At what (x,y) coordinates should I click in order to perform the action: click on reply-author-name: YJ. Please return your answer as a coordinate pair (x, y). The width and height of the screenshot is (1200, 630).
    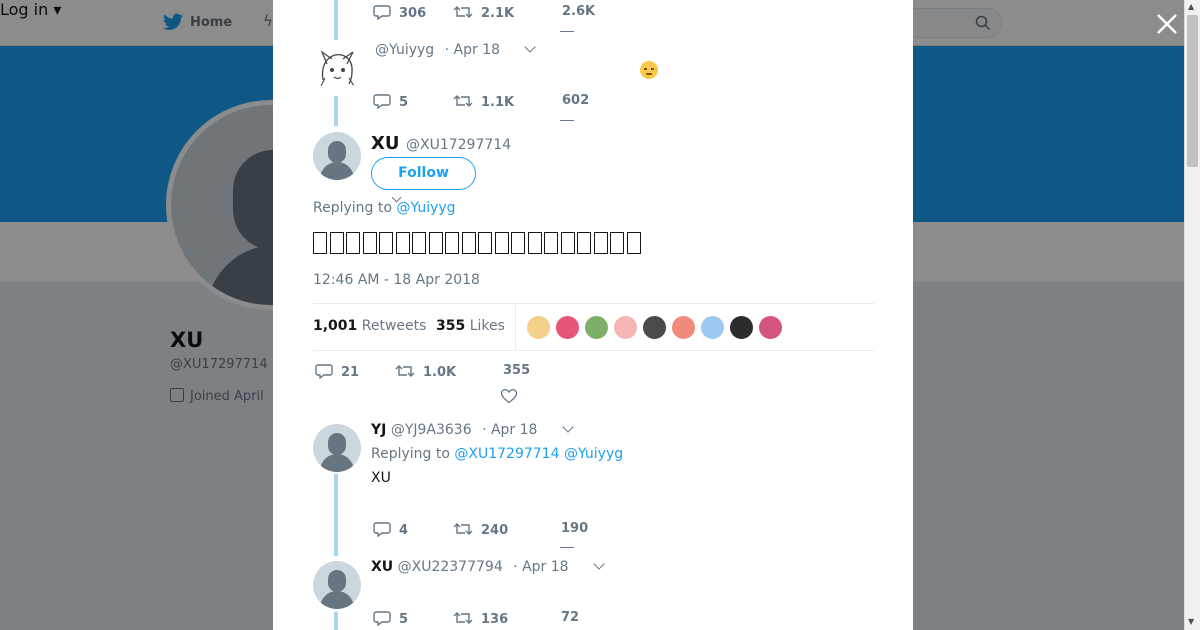
    Looking at the image, I should click on (378, 430).